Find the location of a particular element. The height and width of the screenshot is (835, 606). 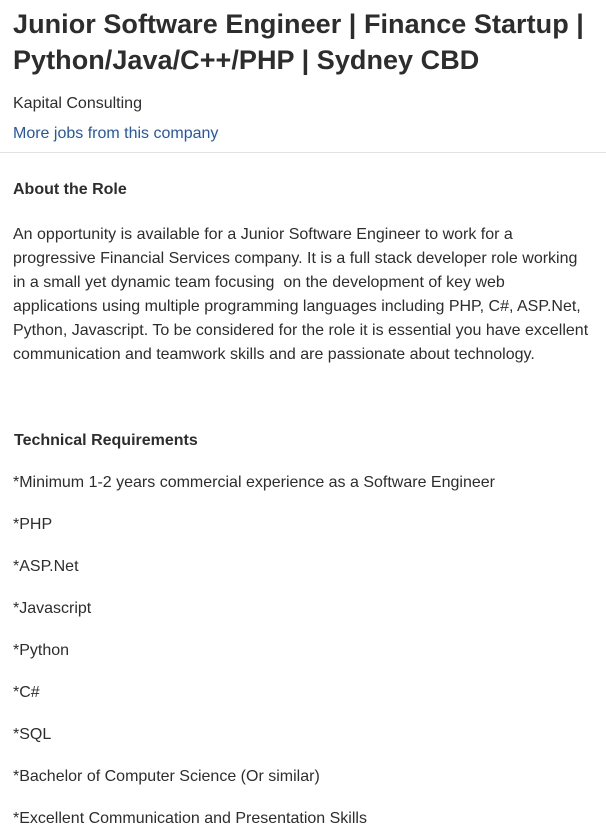

list-item: *Python is located at coordinates (41, 650).